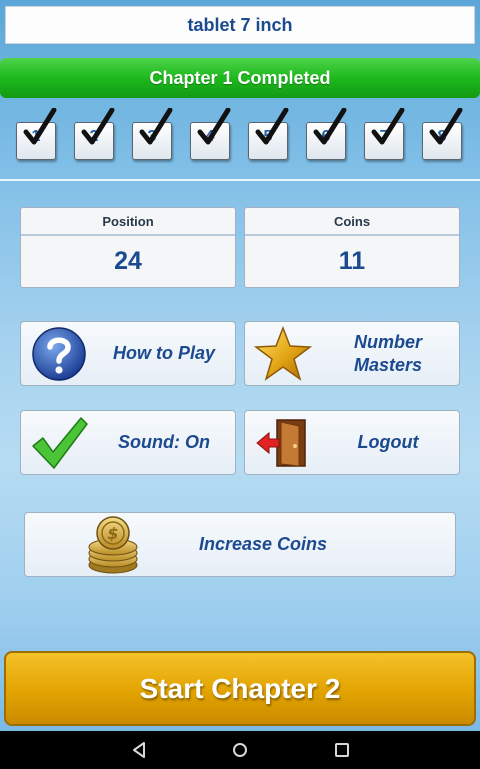 The width and height of the screenshot is (480, 769). Describe the element at coordinates (388, 353) in the screenshot. I see `number-masters-label: Number Masters` at that location.